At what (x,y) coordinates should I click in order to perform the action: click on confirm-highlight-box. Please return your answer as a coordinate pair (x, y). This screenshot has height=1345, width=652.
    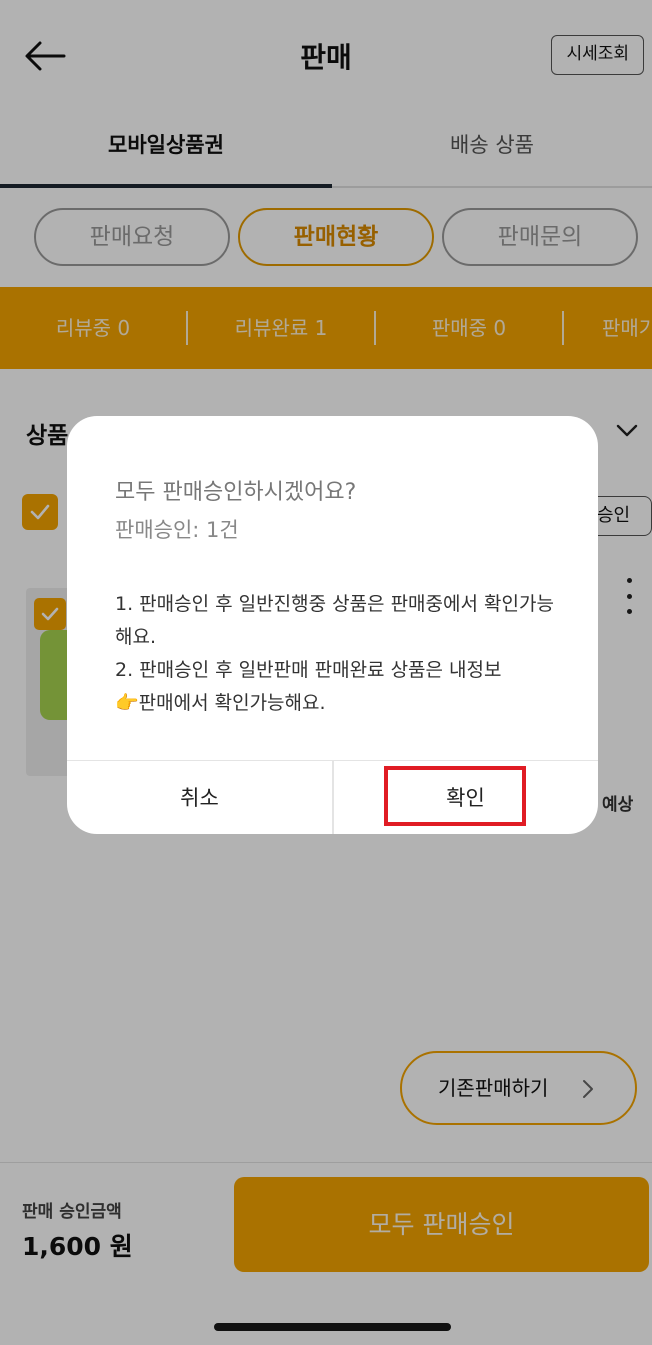
    Looking at the image, I should click on (455, 796).